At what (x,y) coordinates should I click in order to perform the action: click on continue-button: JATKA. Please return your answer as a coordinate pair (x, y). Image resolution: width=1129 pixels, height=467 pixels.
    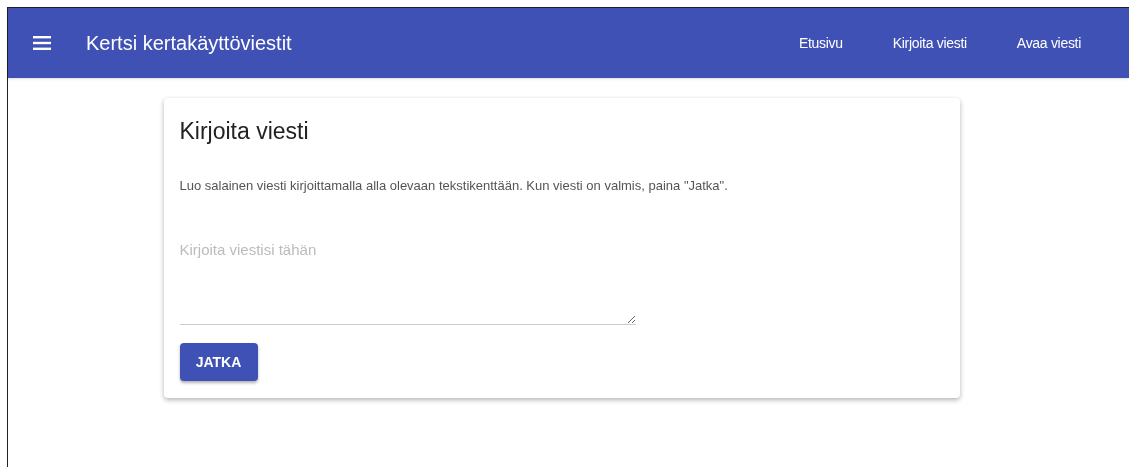
    Looking at the image, I should click on (218, 362).